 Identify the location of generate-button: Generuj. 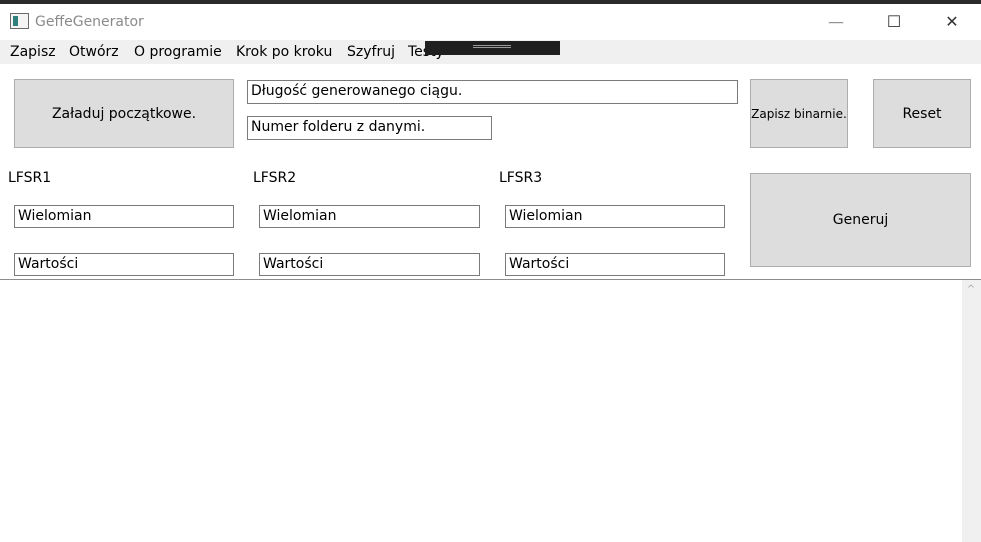
(860, 220).